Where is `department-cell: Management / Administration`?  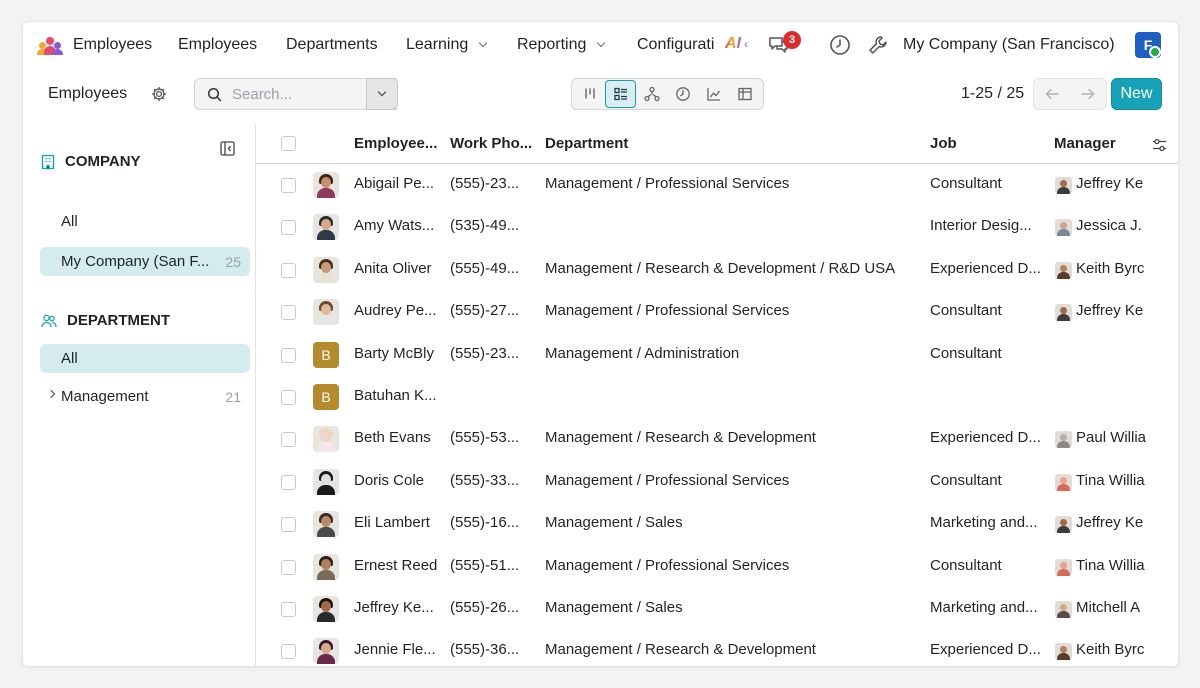
department-cell: Management / Administration is located at coordinates (732, 353).